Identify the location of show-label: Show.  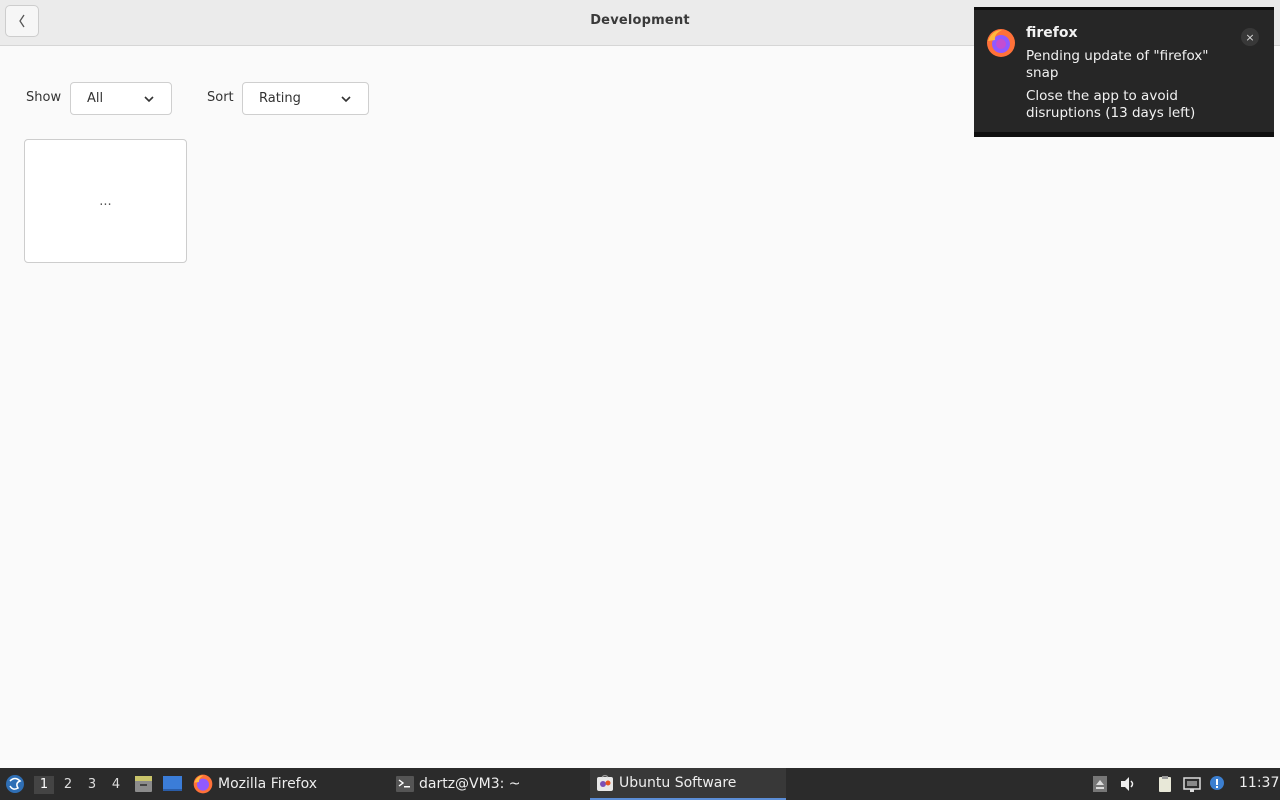
(44, 97).